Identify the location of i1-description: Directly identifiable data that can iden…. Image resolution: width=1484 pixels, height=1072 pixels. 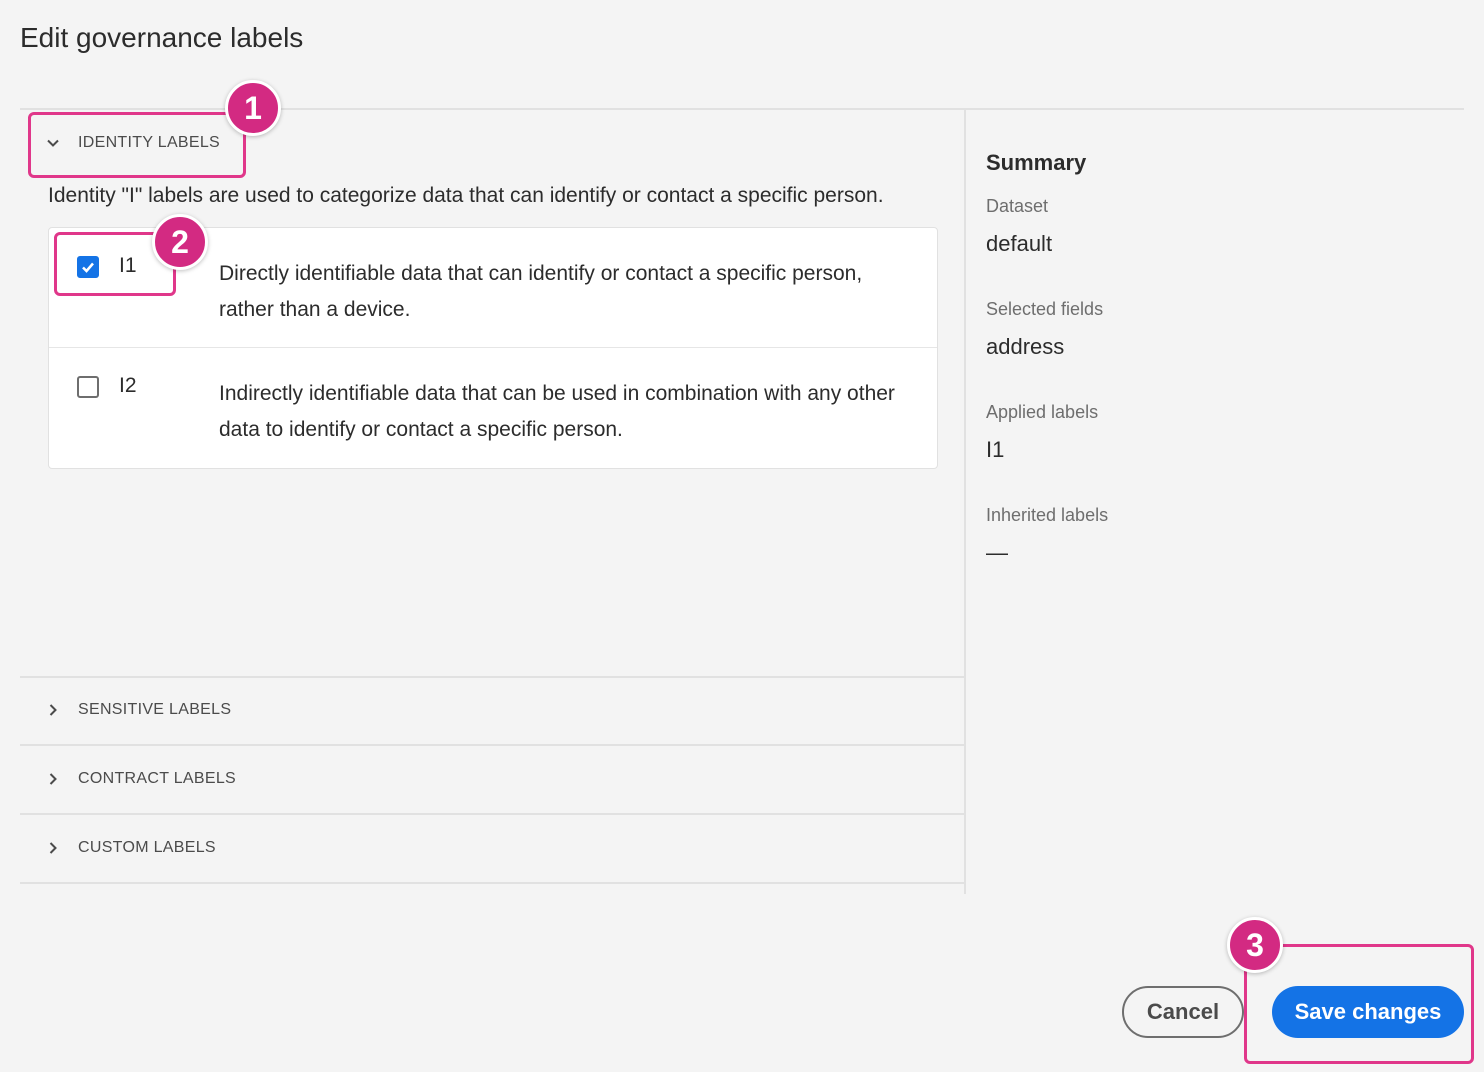
(541, 291).